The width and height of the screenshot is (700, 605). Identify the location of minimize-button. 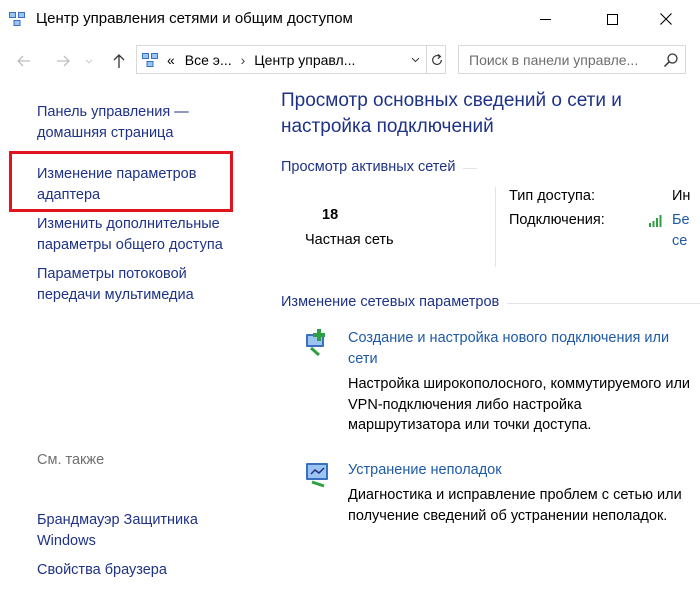
(545, 19).